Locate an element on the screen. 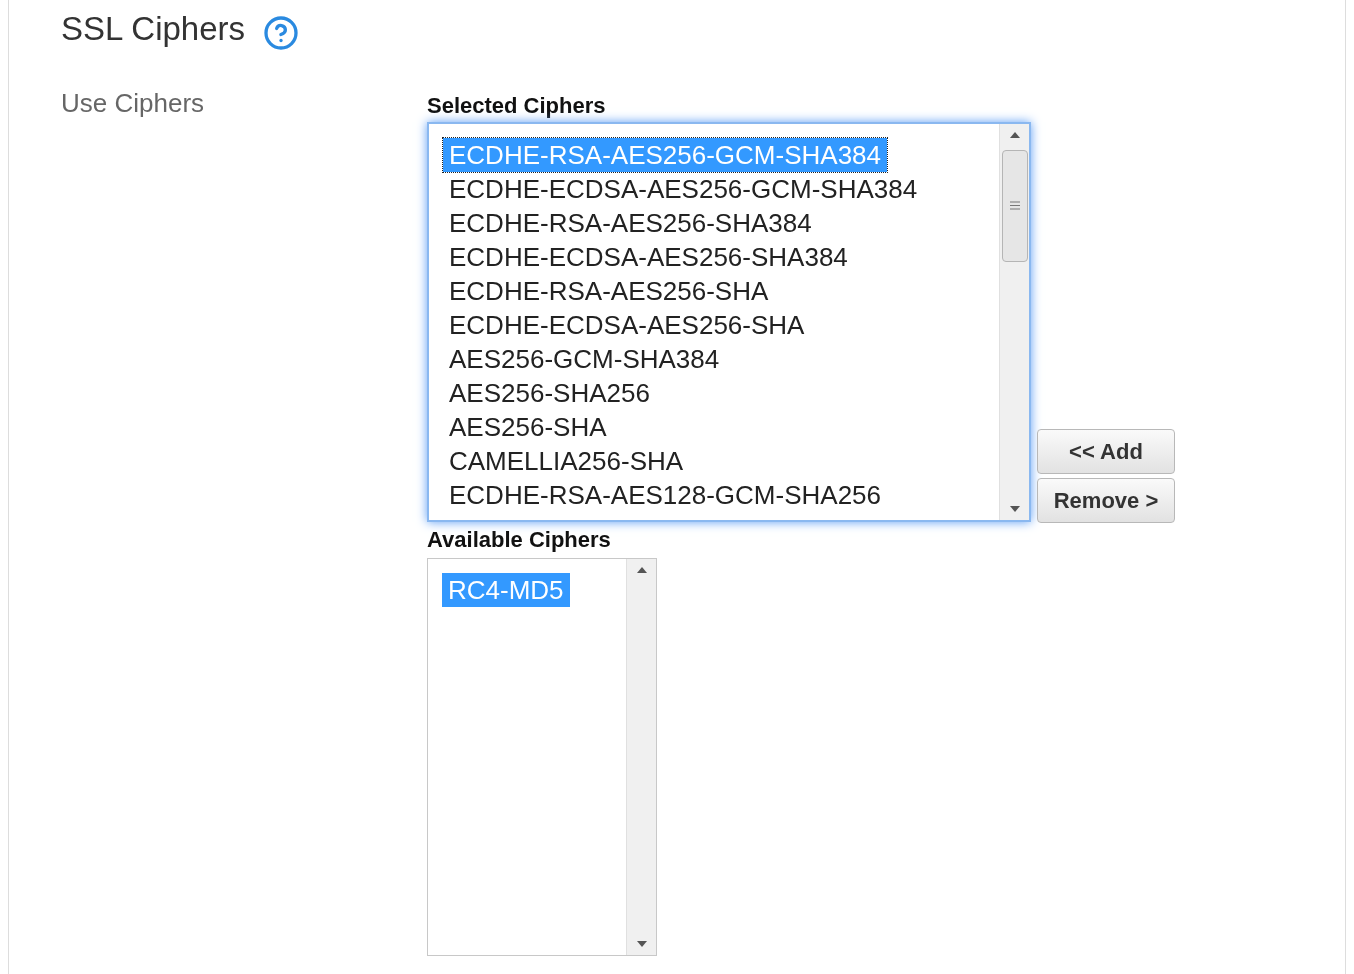 This screenshot has width=1354, height=974. section-title: SSL Ciphers is located at coordinates (153, 29).